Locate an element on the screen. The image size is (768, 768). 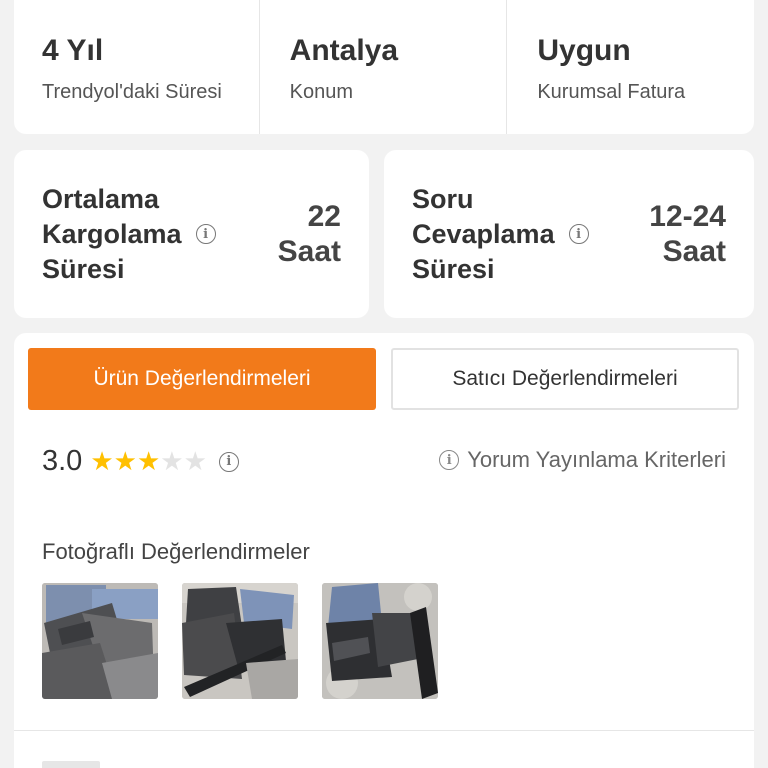
stat-invoice: Uygun Kurumsal Fatura is located at coordinates (630, 67).